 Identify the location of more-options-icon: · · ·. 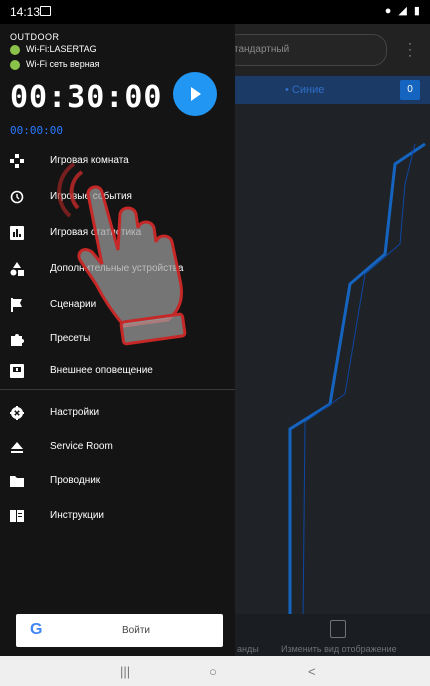
(410, 49).